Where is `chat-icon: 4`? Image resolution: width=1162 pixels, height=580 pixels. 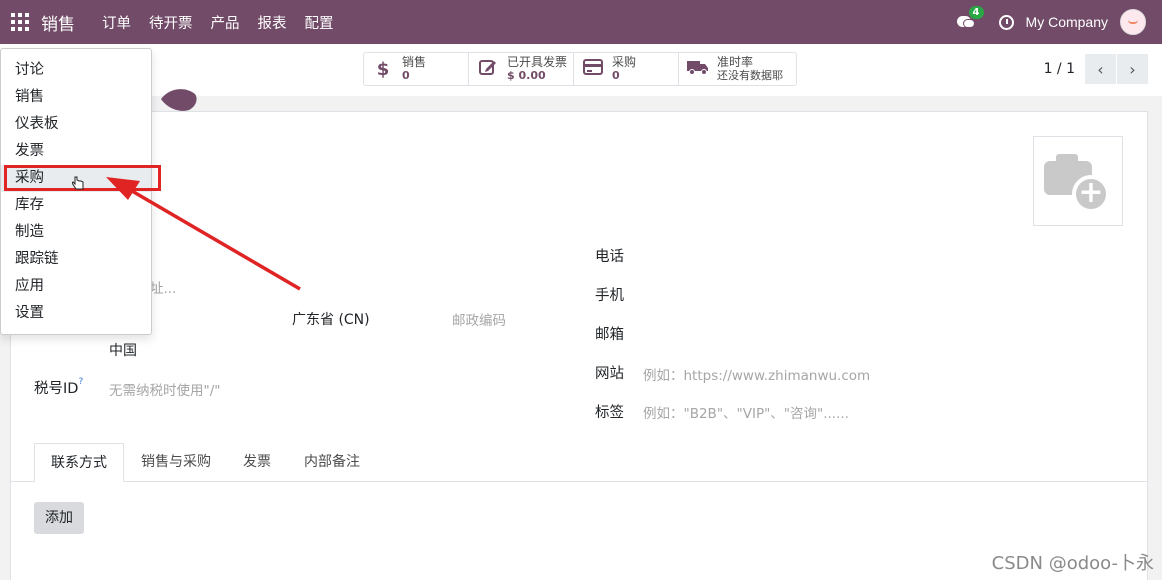 chat-icon: 4 is located at coordinates (970, 18).